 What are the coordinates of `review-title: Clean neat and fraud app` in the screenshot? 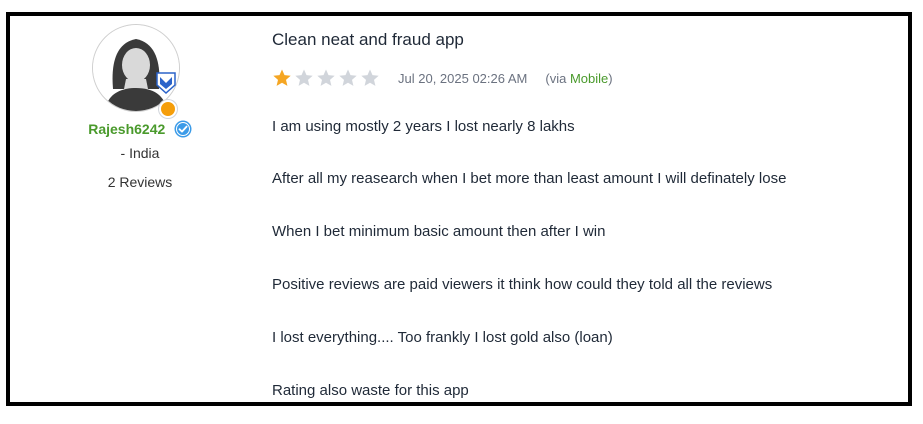 It's located at (368, 39).